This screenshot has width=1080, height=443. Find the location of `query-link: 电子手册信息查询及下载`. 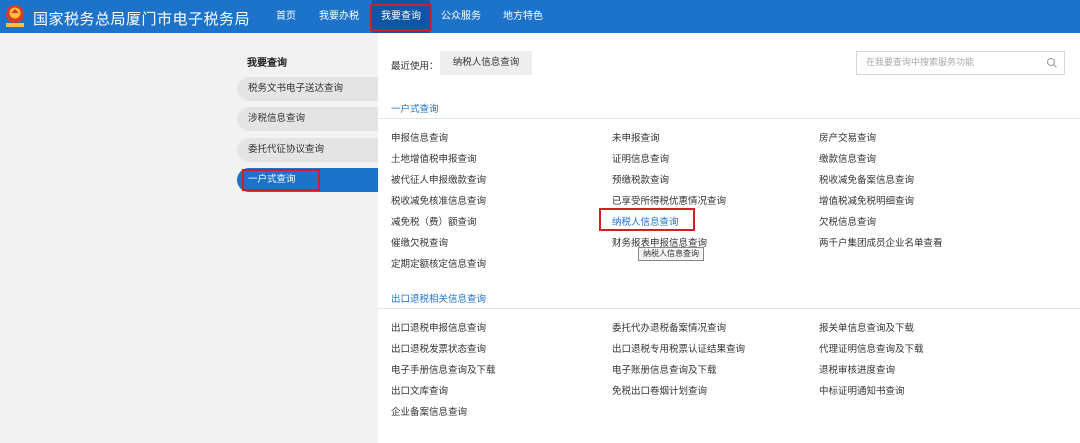

query-link: 电子手册信息查询及下载 is located at coordinates (443, 369).